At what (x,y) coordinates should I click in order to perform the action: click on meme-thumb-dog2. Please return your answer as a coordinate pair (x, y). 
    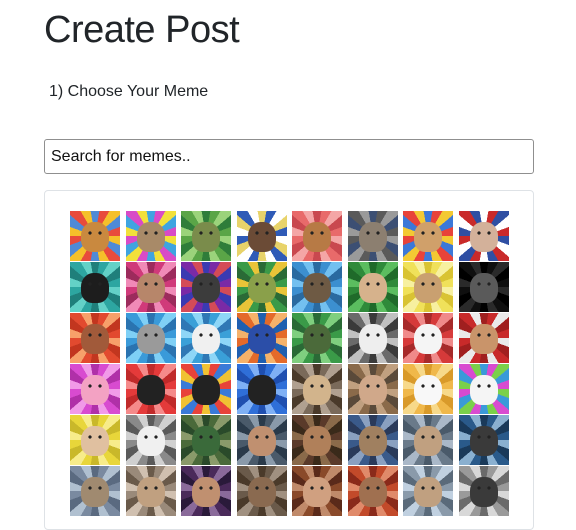
    Looking at the image, I should click on (317, 389).